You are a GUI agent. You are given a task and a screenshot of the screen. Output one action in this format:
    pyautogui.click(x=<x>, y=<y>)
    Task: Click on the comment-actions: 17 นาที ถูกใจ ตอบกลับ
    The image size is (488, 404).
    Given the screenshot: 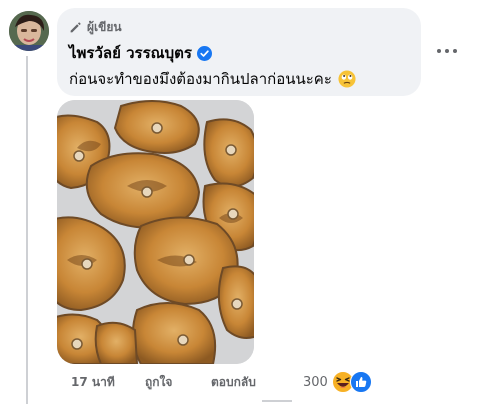 What is the action you would take?
    pyautogui.click(x=163, y=382)
    